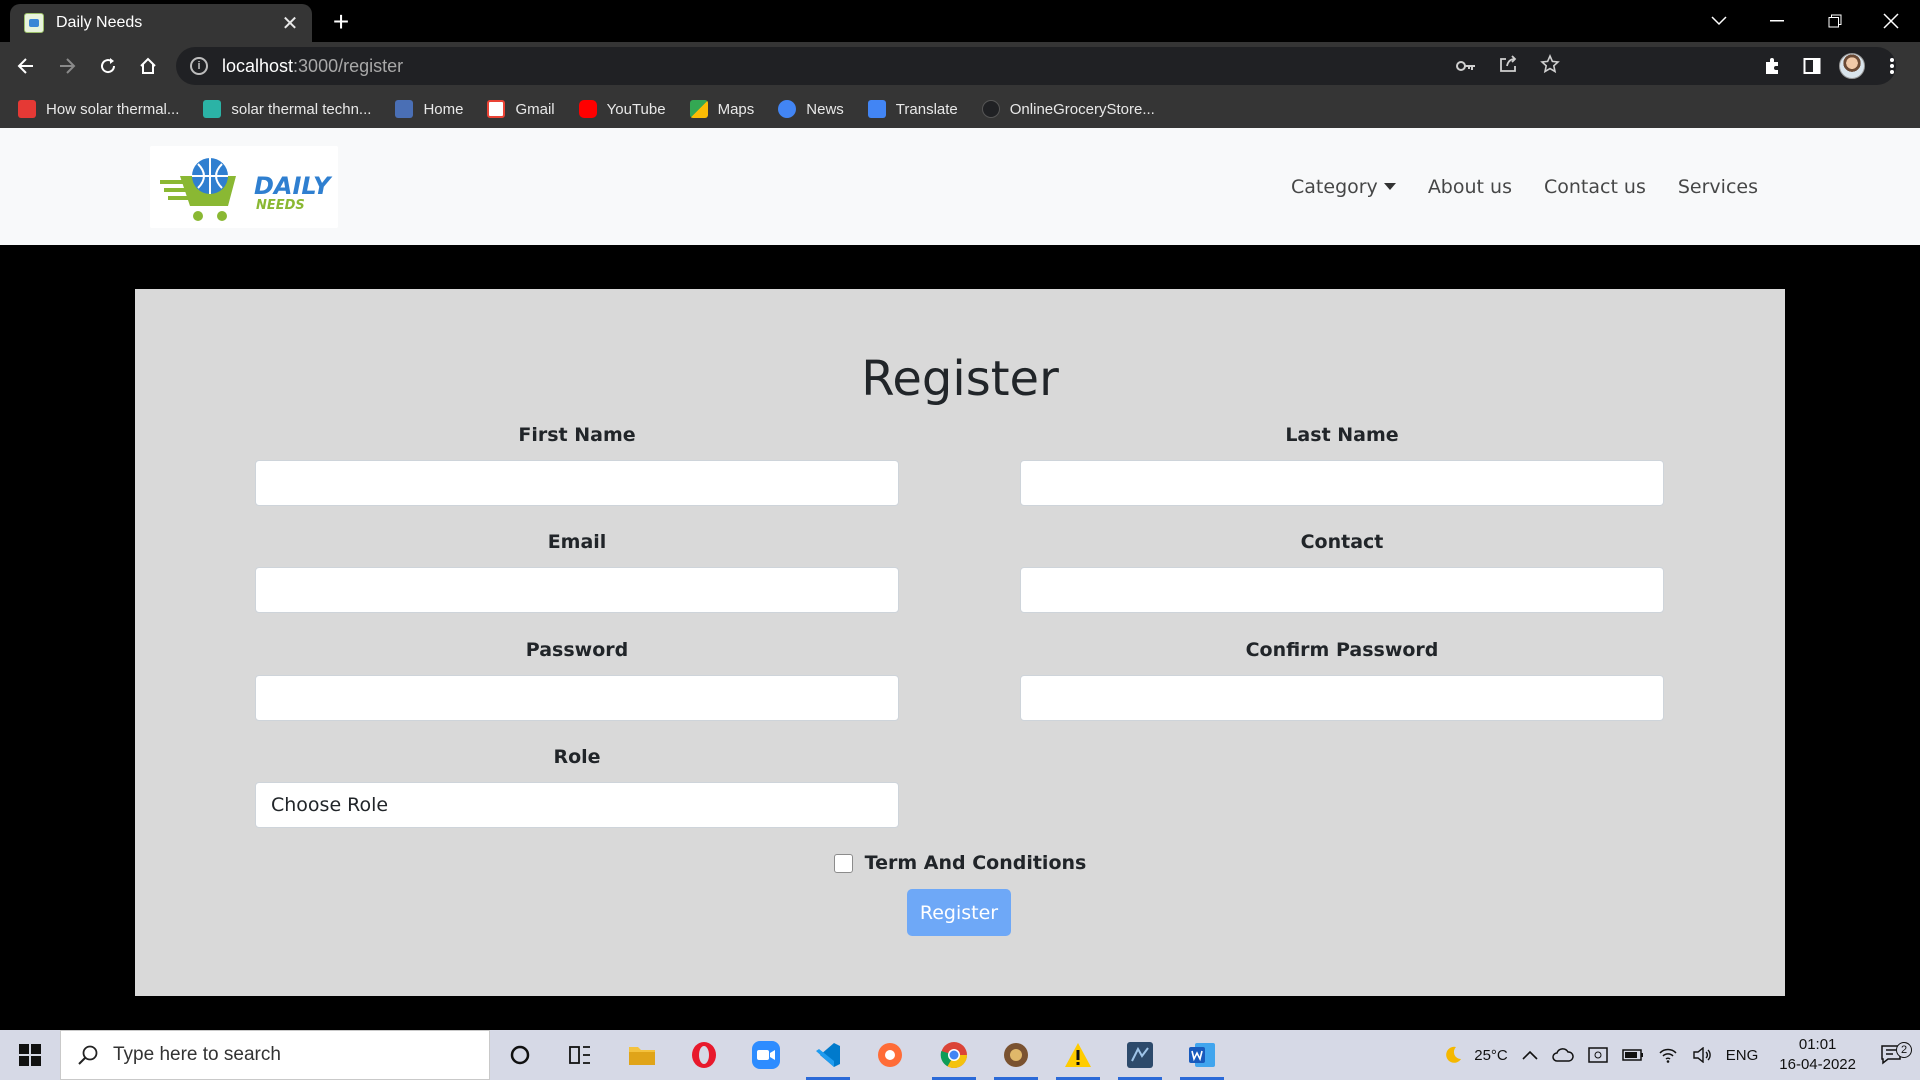 The width and height of the screenshot is (1920, 1080). Describe the element at coordinates (1530, 1055) in the screenshot. I see `chevron-up-icon` at that location.